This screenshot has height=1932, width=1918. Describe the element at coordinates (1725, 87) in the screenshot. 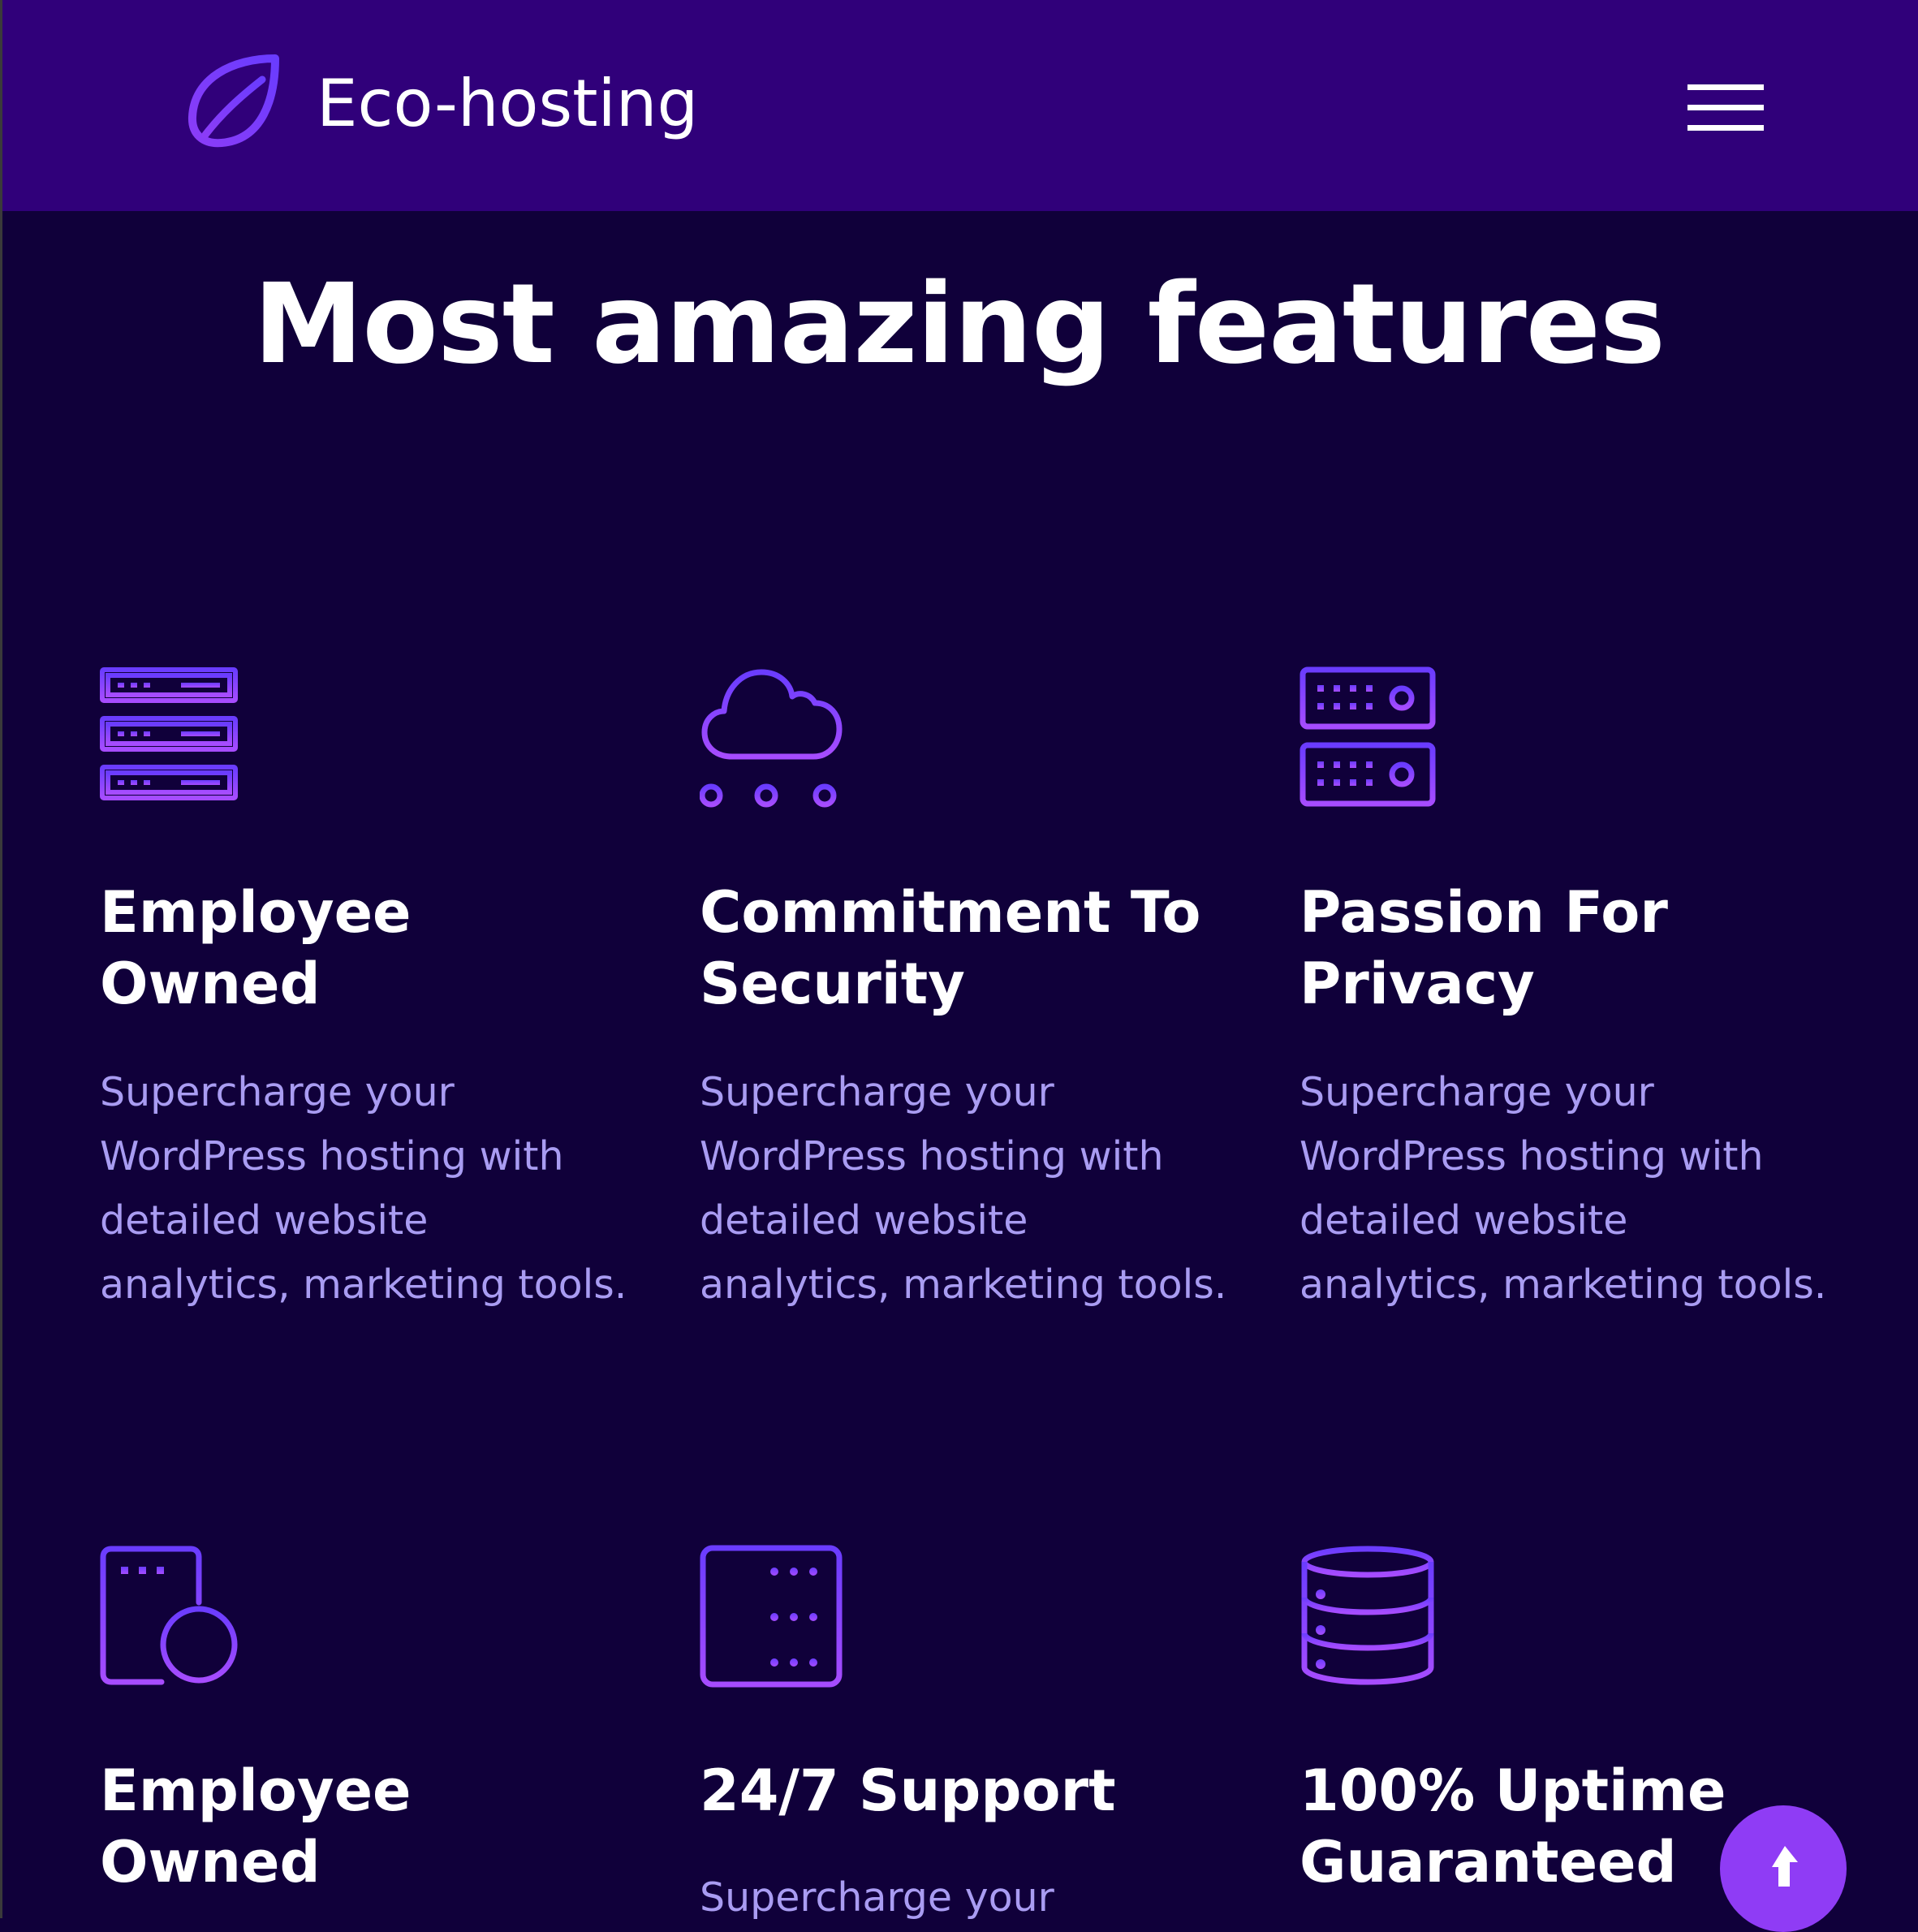

I see `hamburger-menu-icon` at that location.